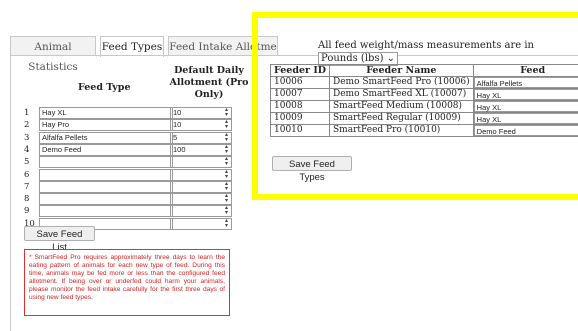 This screenshot has width=578, height=331. Describe the element at coordinates (175, 137) in the screenshot. I see `allotment-value: 5` at that location.